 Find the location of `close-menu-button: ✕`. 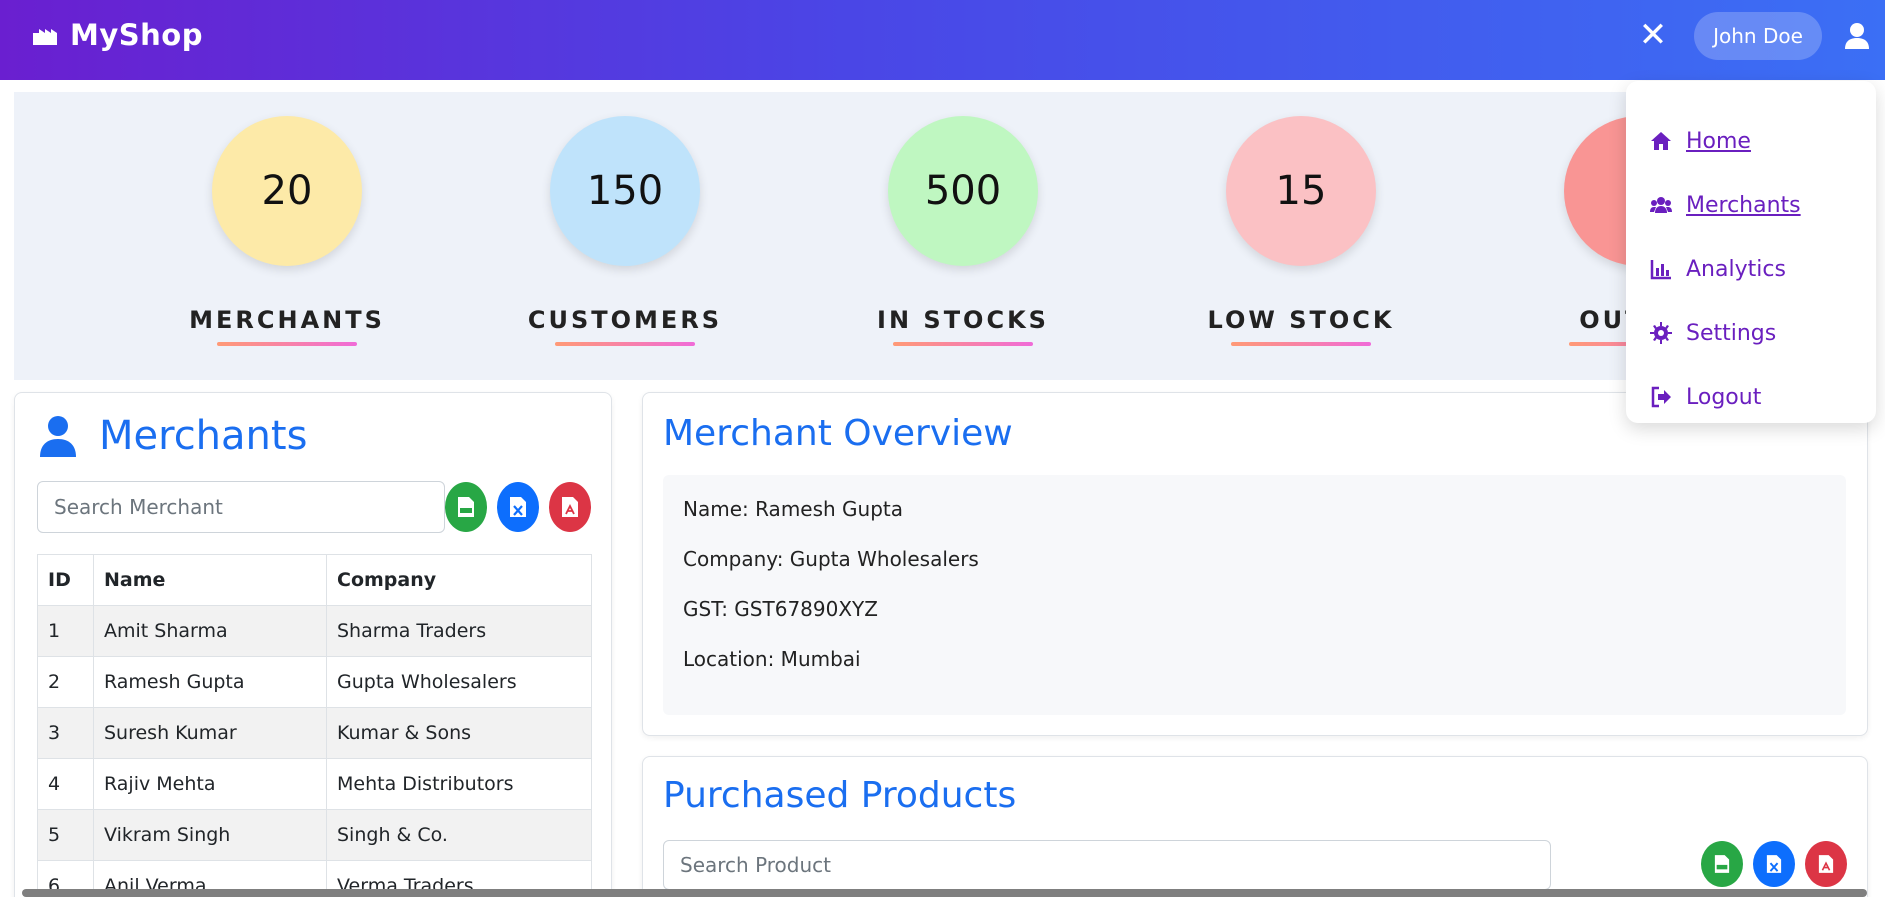

close-menu-button: ✕ is located at coordinates (1653, 35).